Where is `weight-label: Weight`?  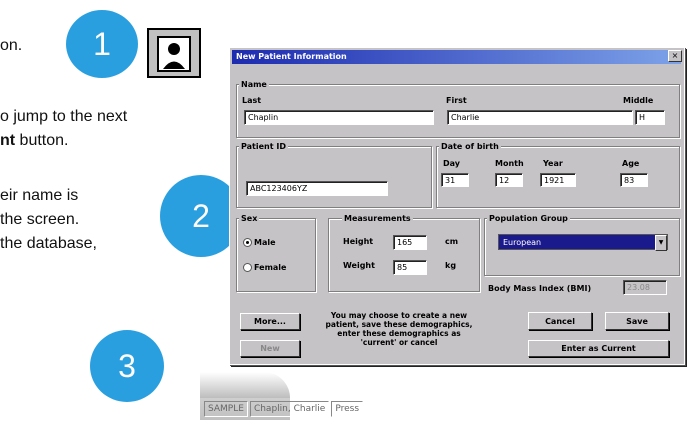
weight-label: Weight is located at coordinates (359, 265).